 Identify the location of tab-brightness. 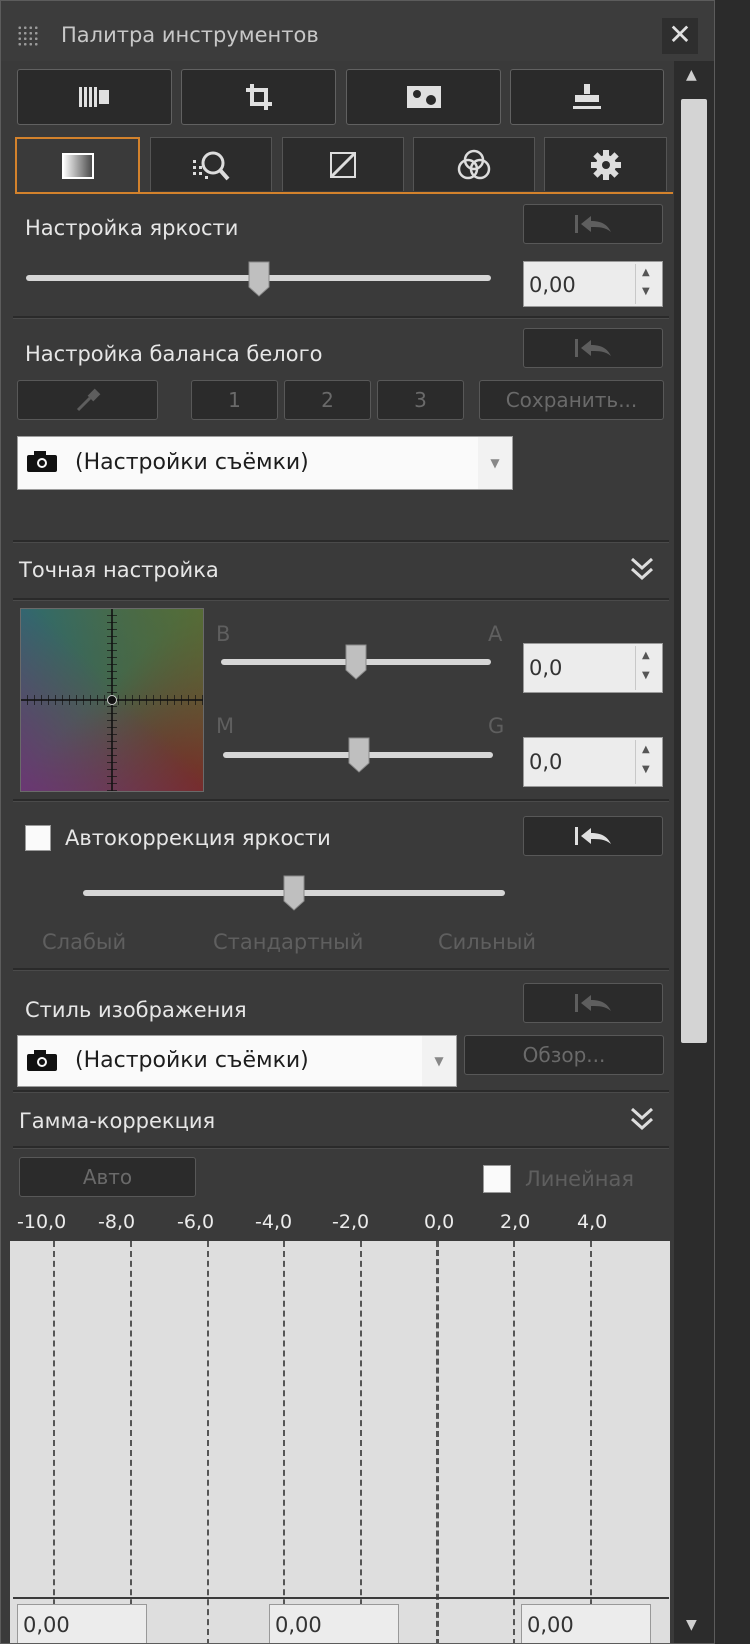
(77, 165).